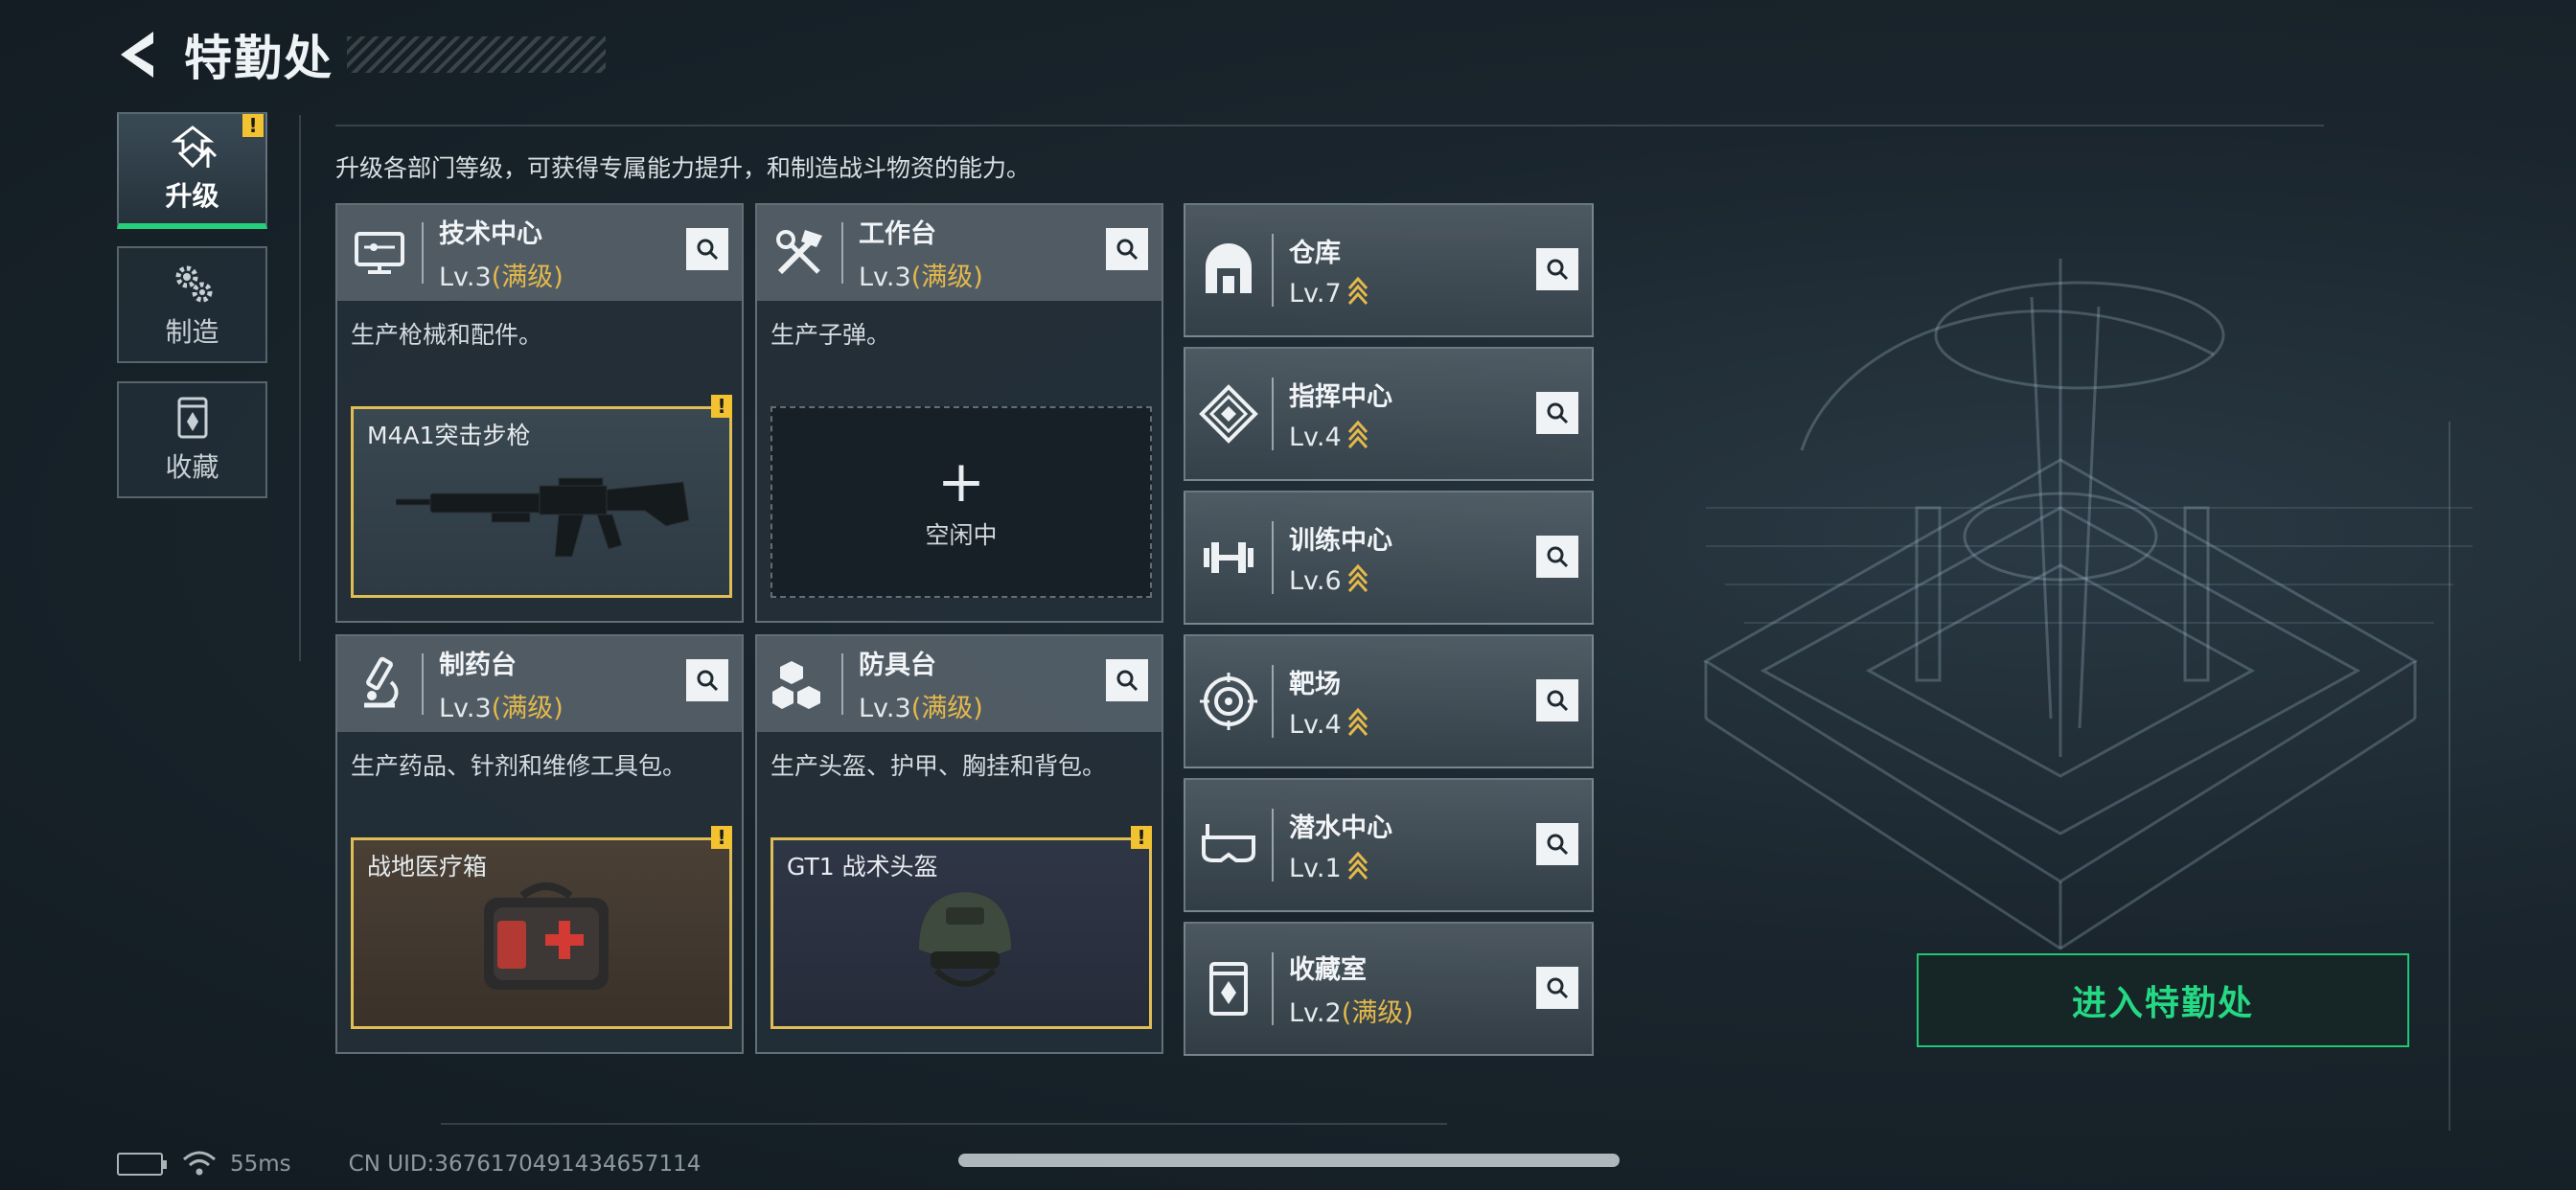  I want to click on divider-line, so click(1329, 125).